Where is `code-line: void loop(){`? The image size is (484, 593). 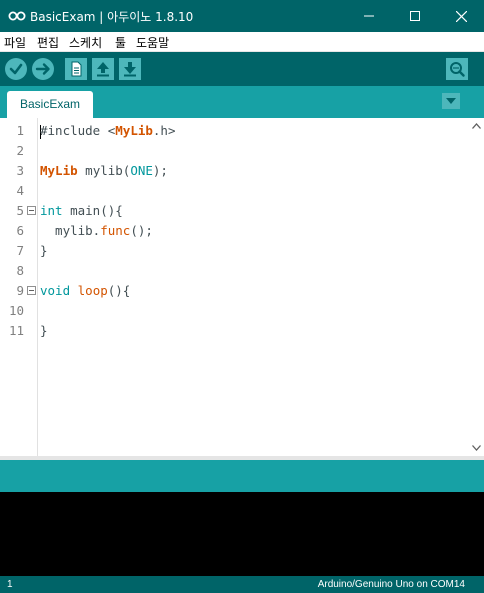
code-line: void loop(){ is located at coordinates (85, 290).